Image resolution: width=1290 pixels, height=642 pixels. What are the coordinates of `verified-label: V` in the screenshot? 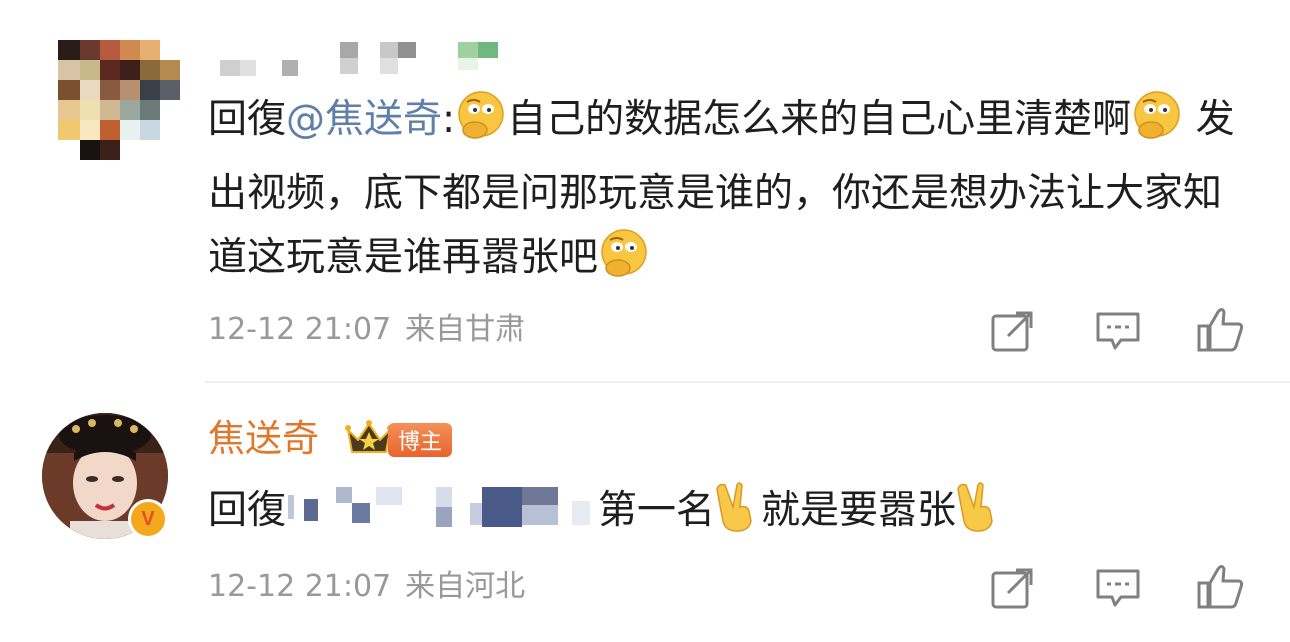 It's located at (148, 518).